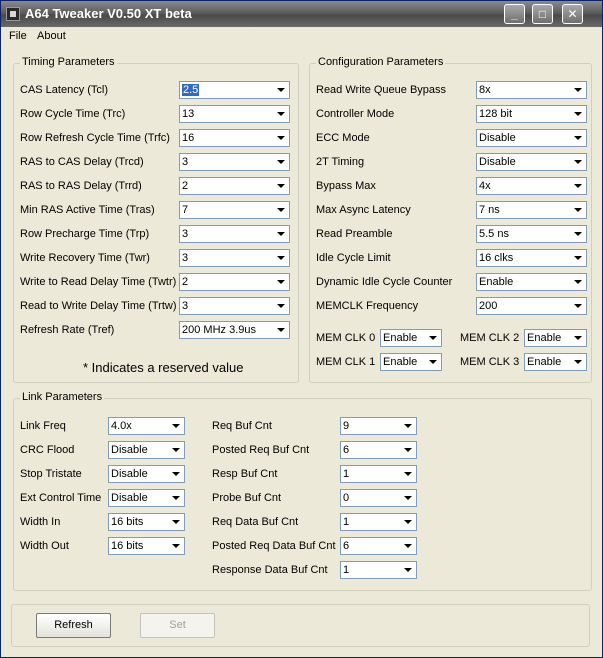 Image resolution: width=603 pixels, height=658 pixels. I want to click on refresh-button: Refresh, so click(73, 625).